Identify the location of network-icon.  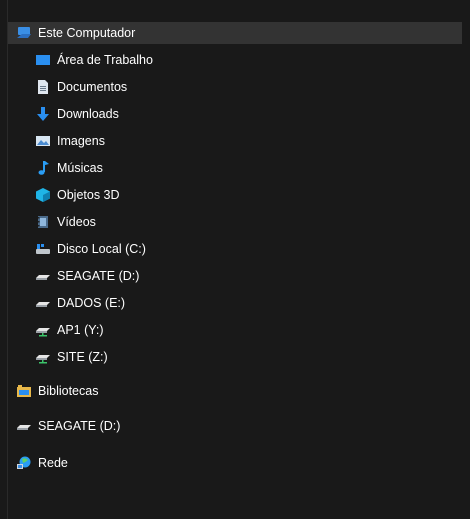
(24, 463).